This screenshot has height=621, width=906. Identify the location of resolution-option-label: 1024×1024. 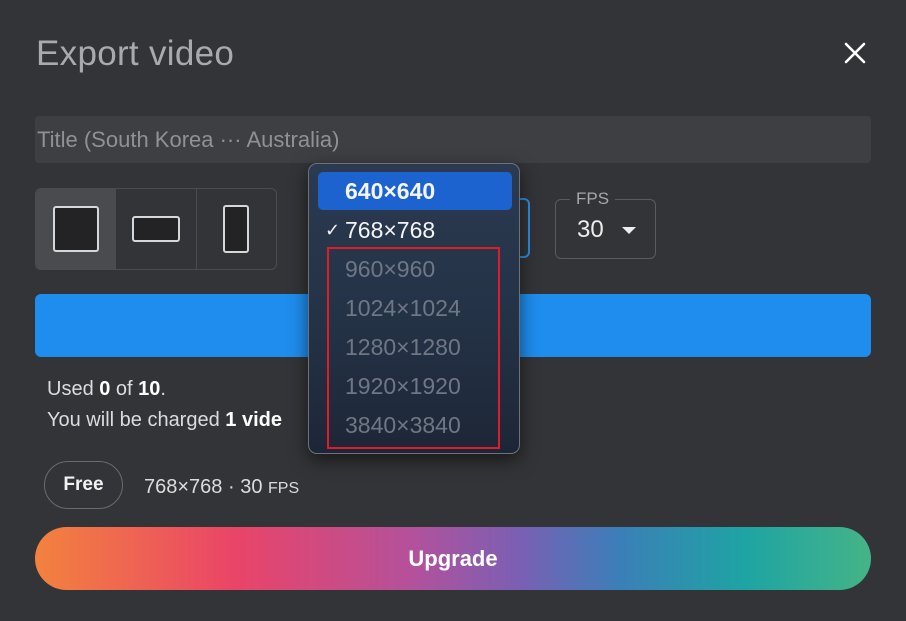
(403, 307).